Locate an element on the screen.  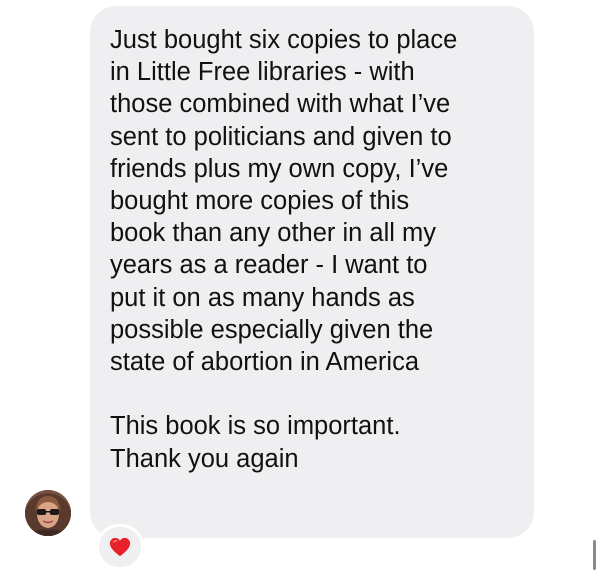
heart-reaction is located at coordinates (120, 547).